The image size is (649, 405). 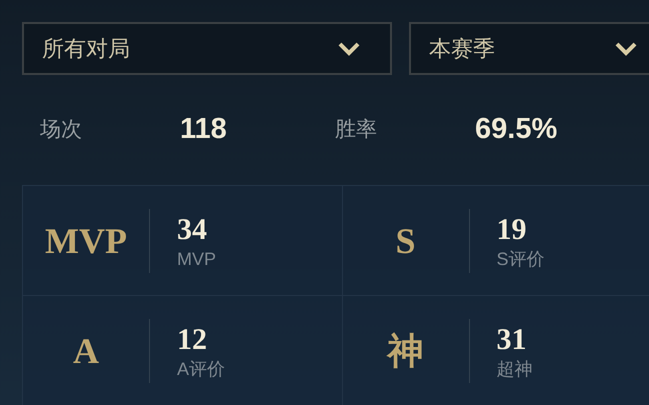 What do you see at coordinates (86, 241) in the screenshot?
I see `rank-label: MVP` at bounding box center [86, 241].